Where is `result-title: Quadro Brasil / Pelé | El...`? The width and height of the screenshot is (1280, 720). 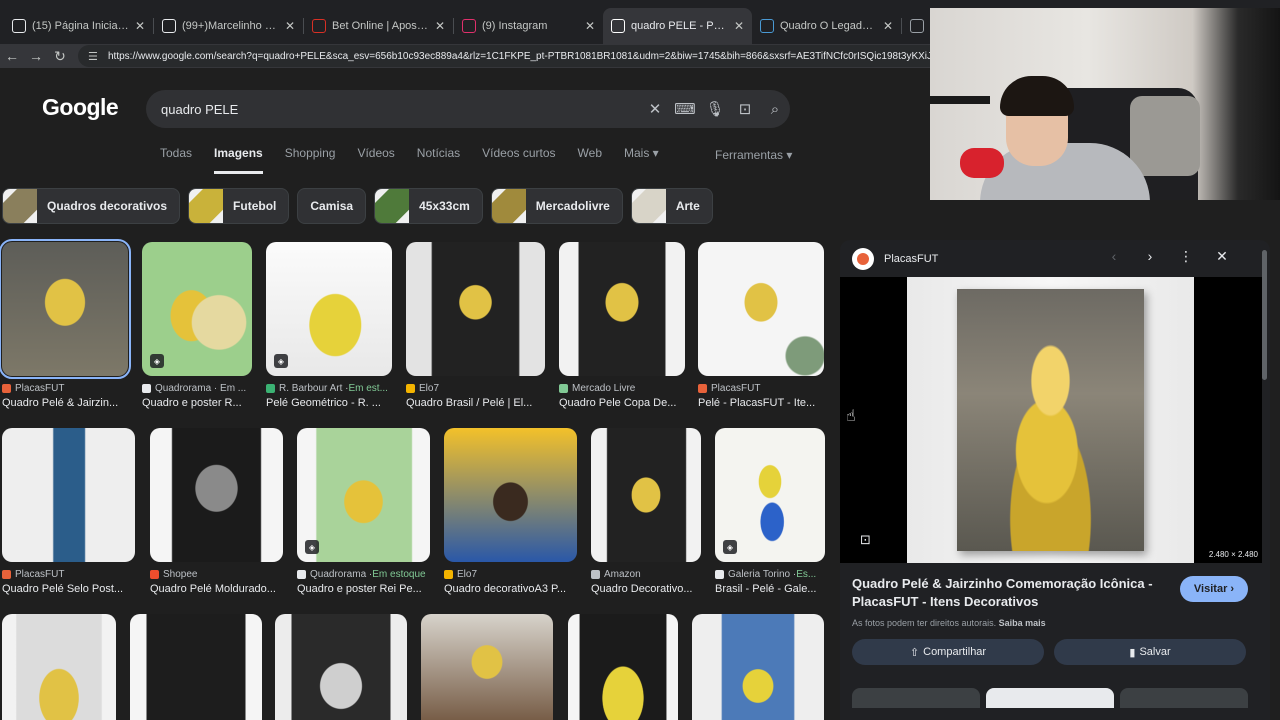 result-title: Quadro Brasil / Pelé | El... is located at coordinates (475, 403).